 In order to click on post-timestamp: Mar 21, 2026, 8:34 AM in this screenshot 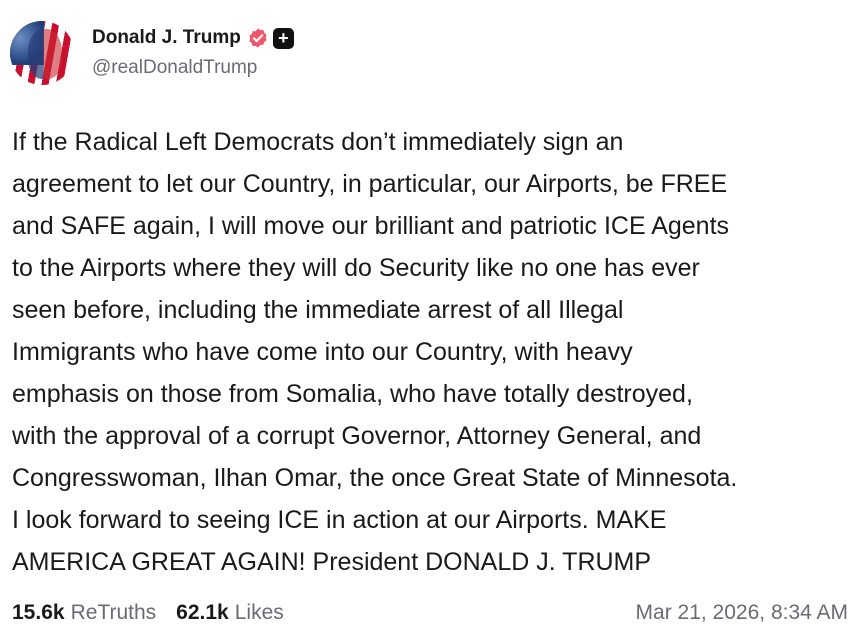, I will do `click(742, 613)`.